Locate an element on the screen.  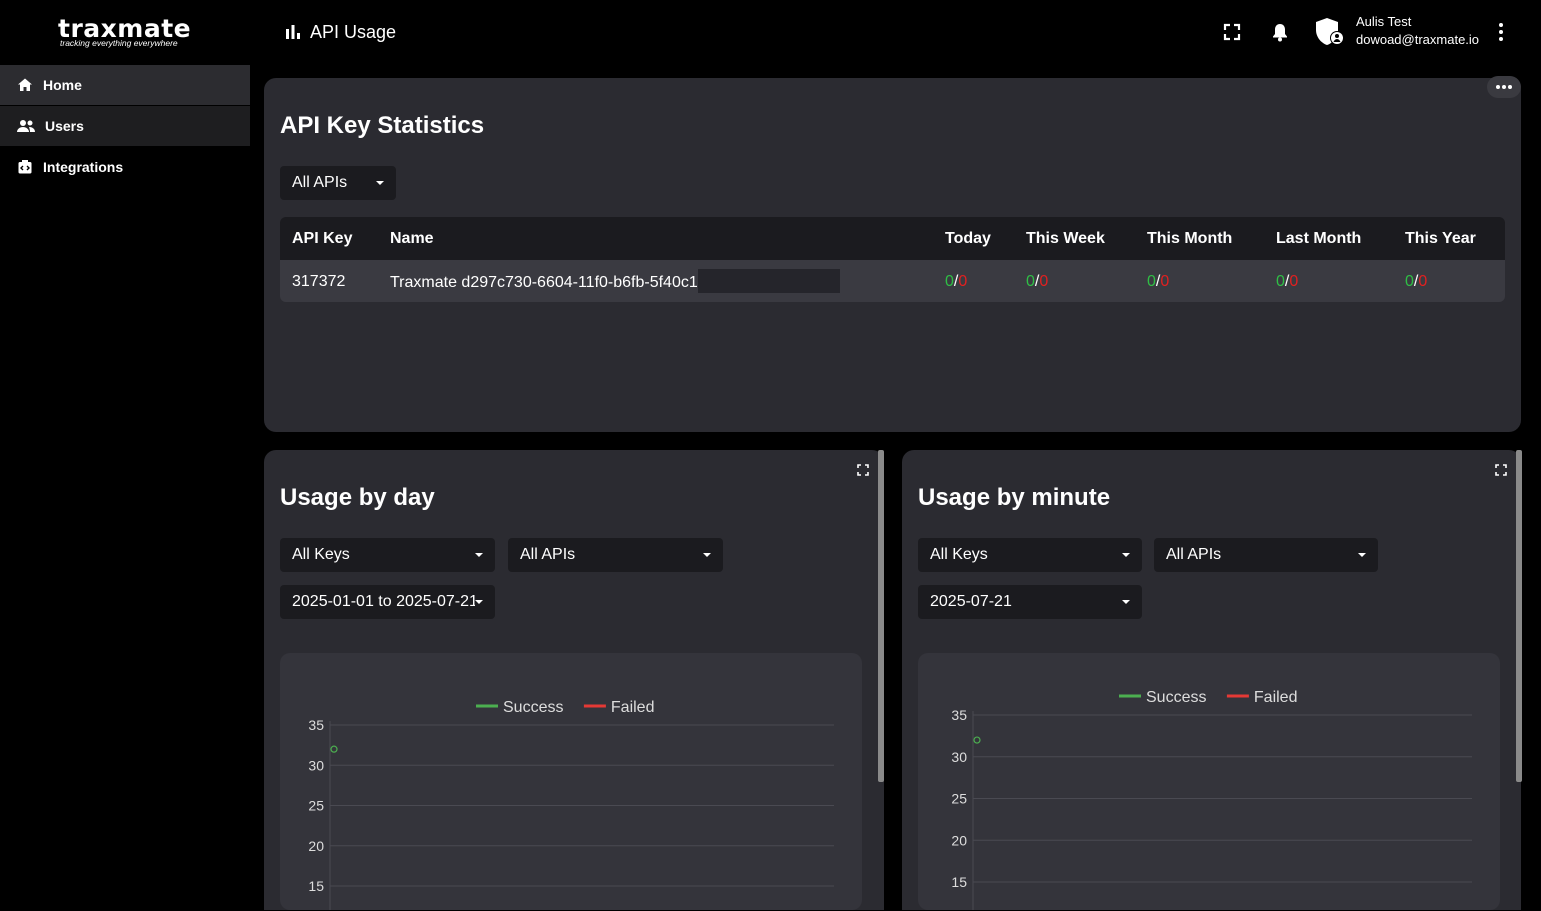
sidebar-item-users: Users is located at coordinates (125, 126).